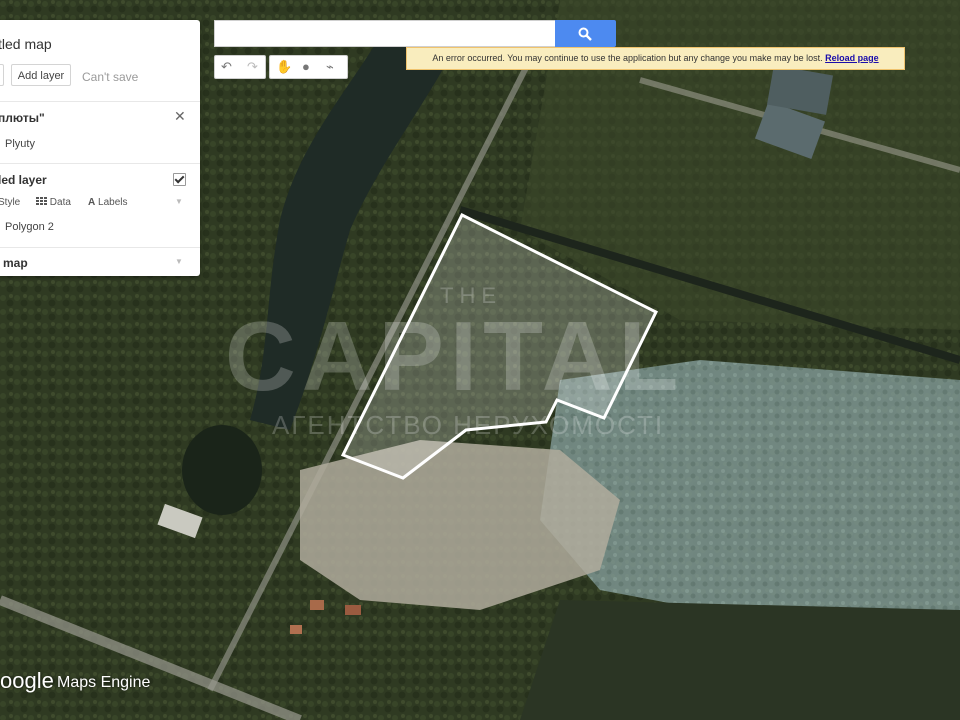  What do you see at coordinates (252, 67) in the screenshot?
I see `redo-icon: ↷` at bounding box center [252, 67].